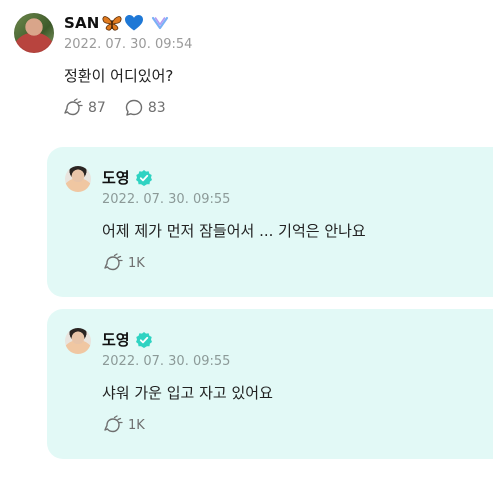 The height and width of the screenshot is (481, 493). Describe the element at coordinates (119, 76) in the screenshot. I see `post-text: 정환이 어디있어?` at that location.